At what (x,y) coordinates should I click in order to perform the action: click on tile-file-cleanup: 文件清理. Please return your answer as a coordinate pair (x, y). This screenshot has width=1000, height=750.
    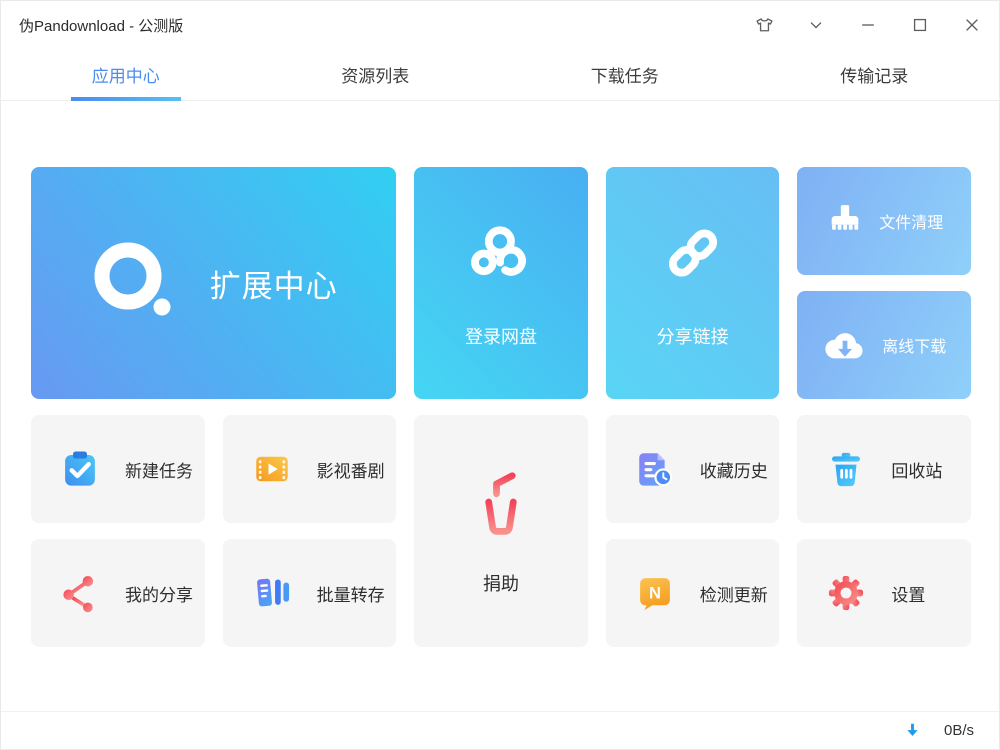
    Looking at the image, I should click on (884, 221).